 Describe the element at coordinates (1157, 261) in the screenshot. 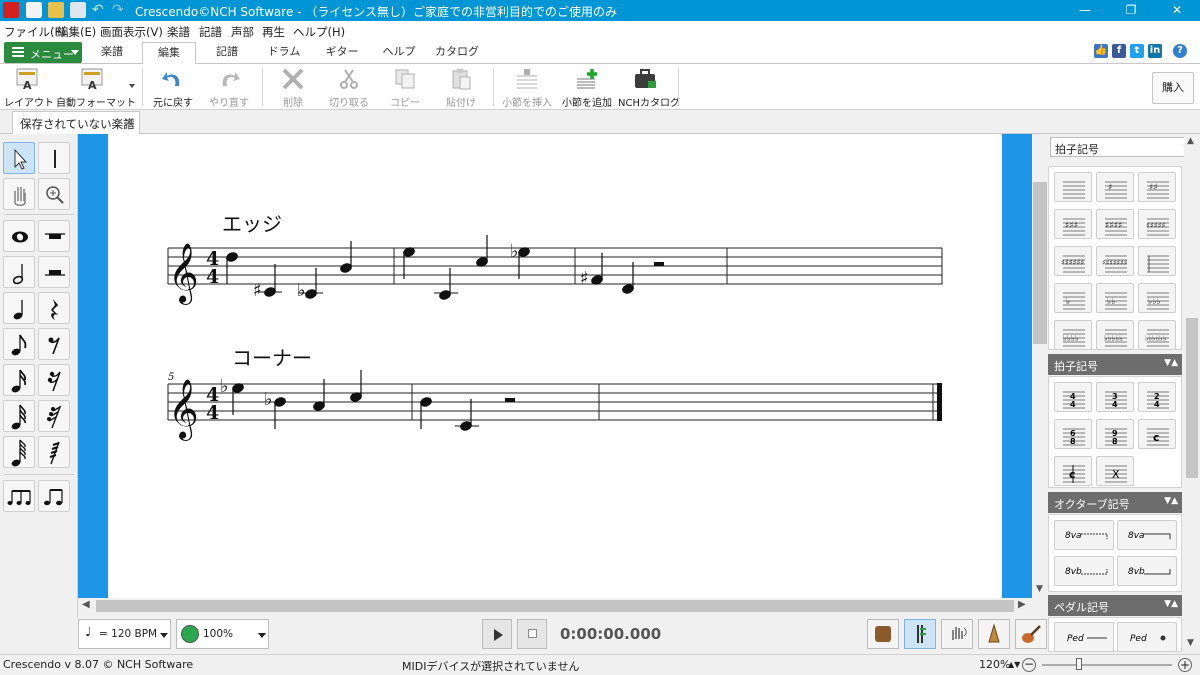

I see `key-sig-c-alt` at that location.